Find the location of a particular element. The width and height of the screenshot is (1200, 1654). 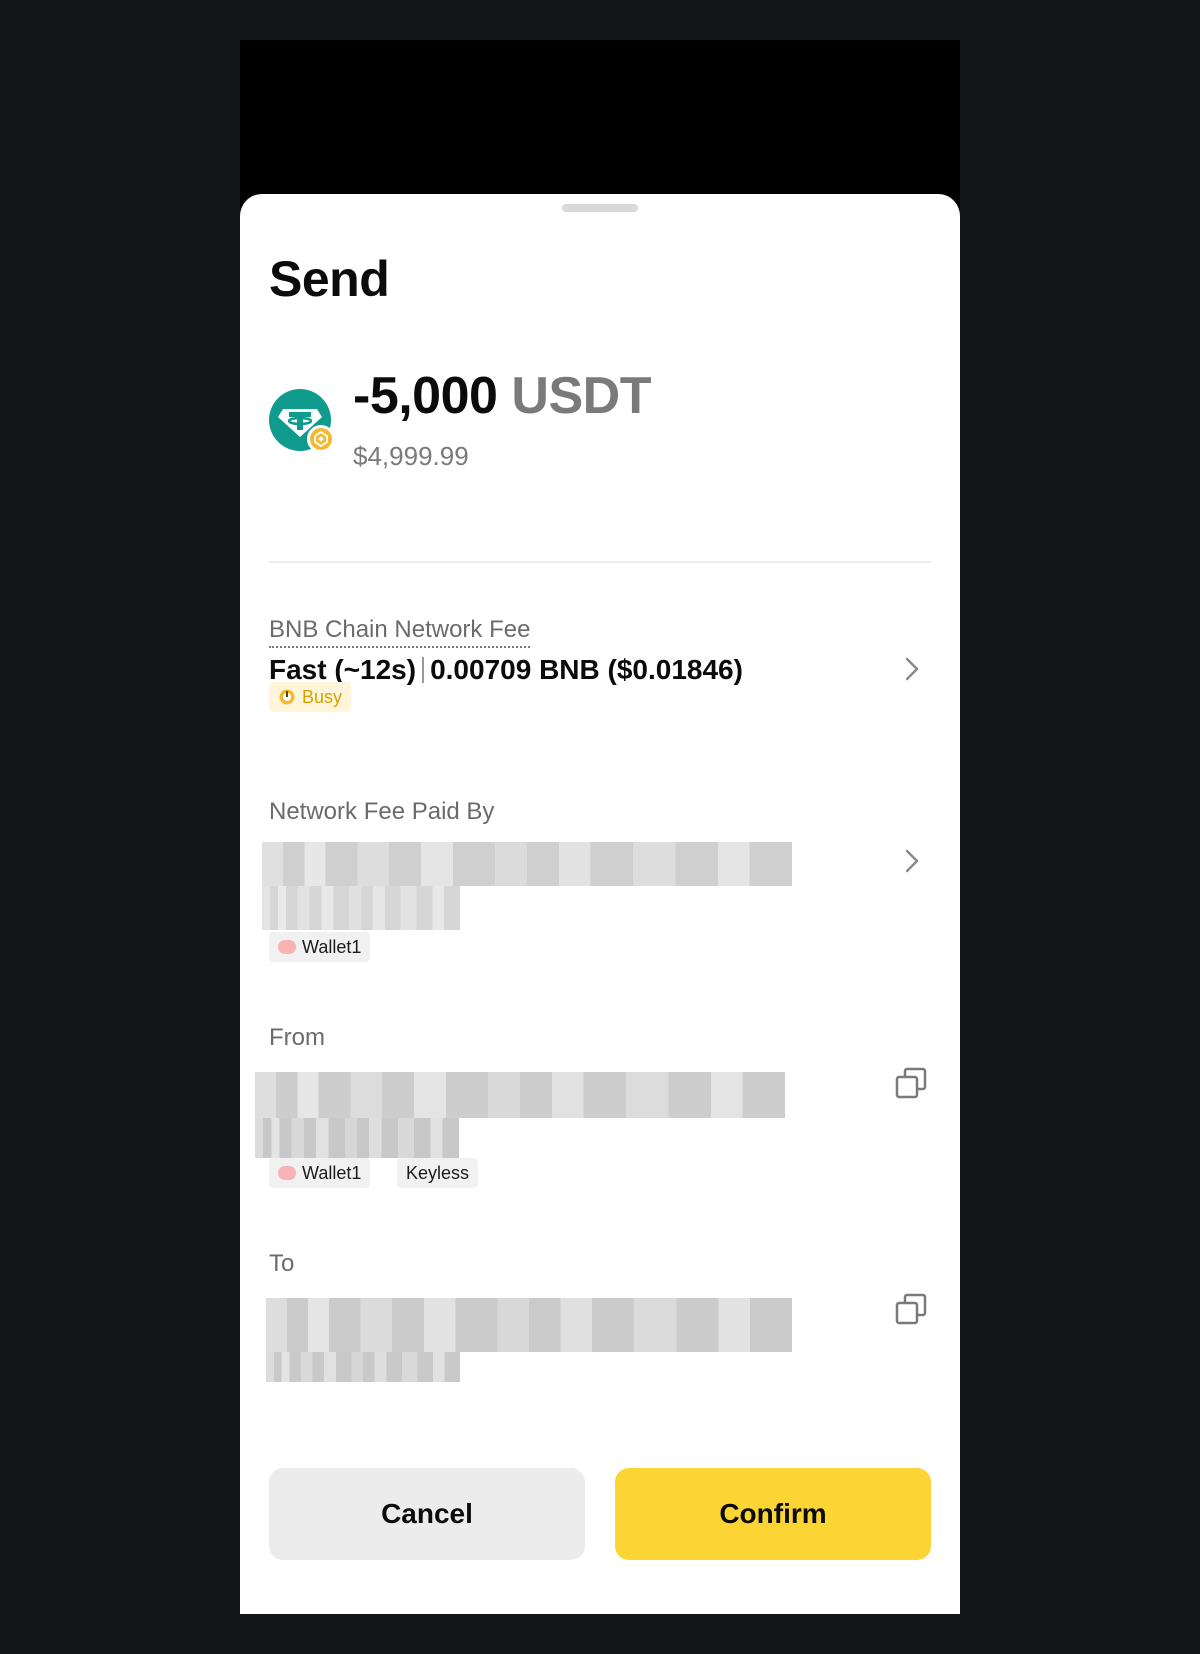

fee-payer-address-redacted-line2 is located at coordinates (361, 908).